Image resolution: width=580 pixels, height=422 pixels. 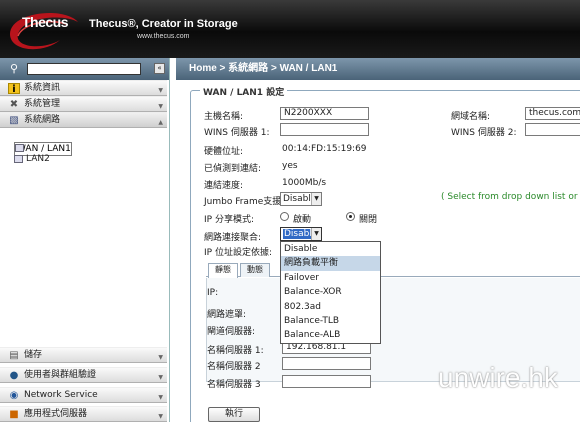 What do you see at coordinates (330, 335) in the screenshot?
I see `dropdown-option-balance-alb: Balance-ALB` at bounding box center [330, 335].